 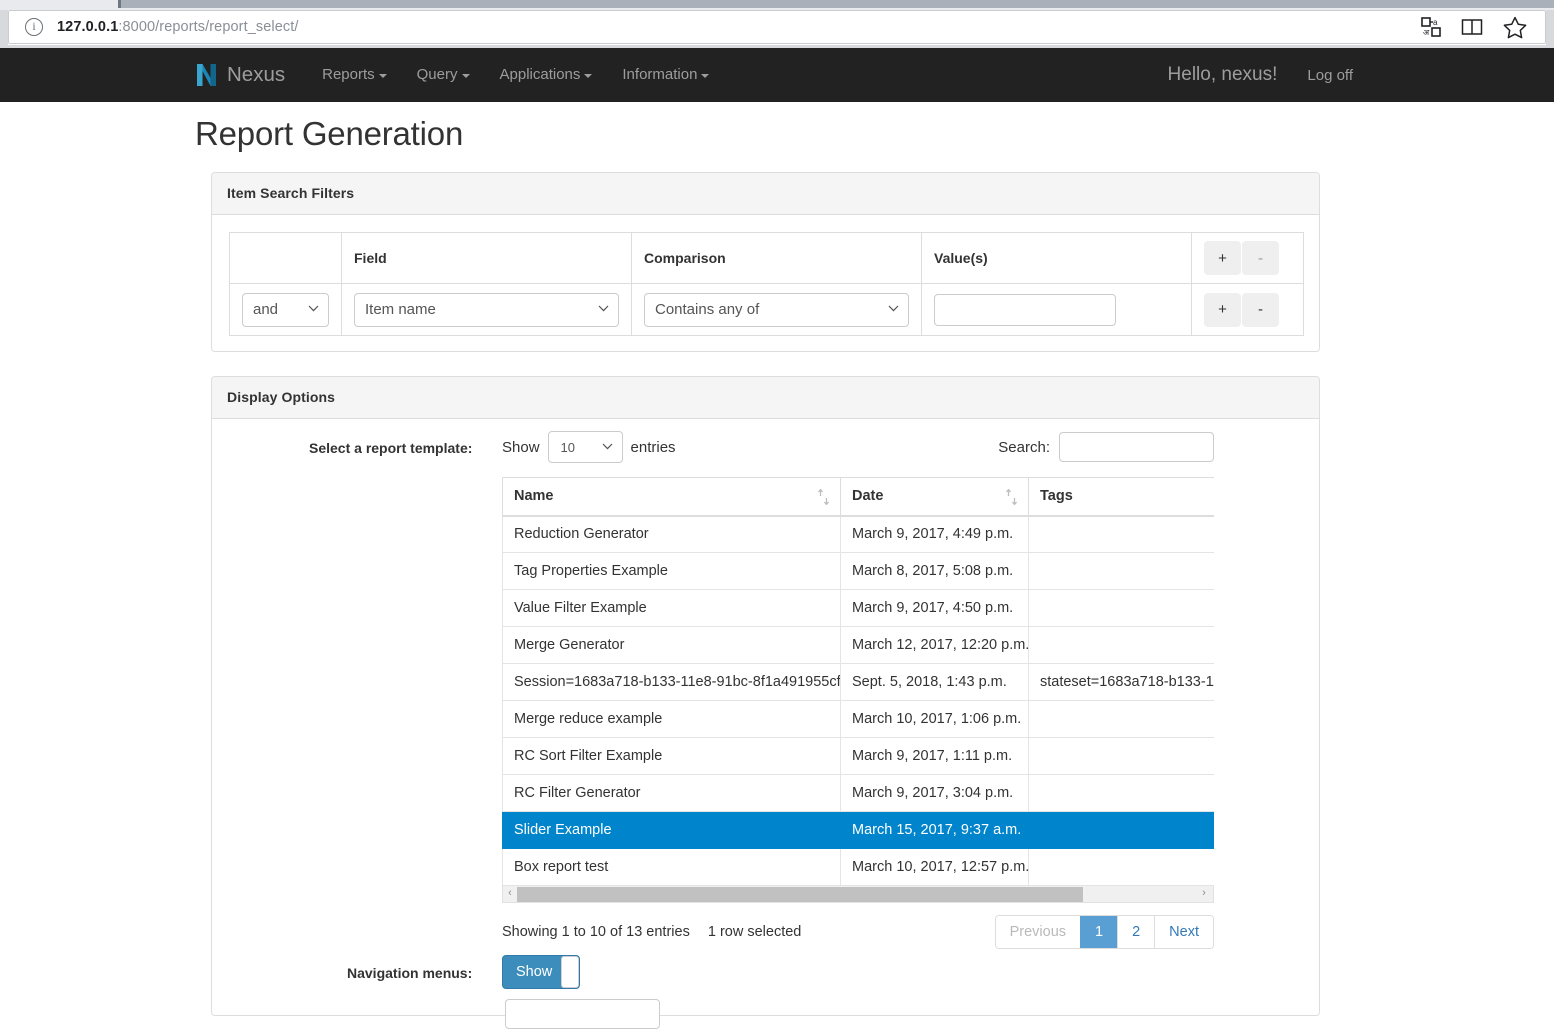 I want to click on scroll-left-arrow-icon: ‹, so click(x=510, y=893).